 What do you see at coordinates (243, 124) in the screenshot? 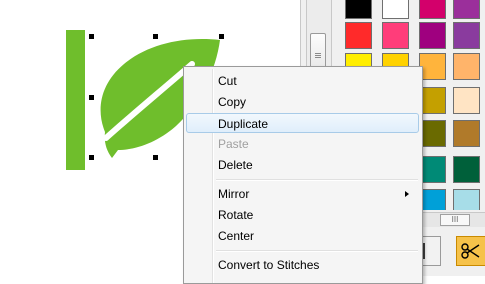
I see `menu-item-label: Duplicate` at bounding box center [243, 124].